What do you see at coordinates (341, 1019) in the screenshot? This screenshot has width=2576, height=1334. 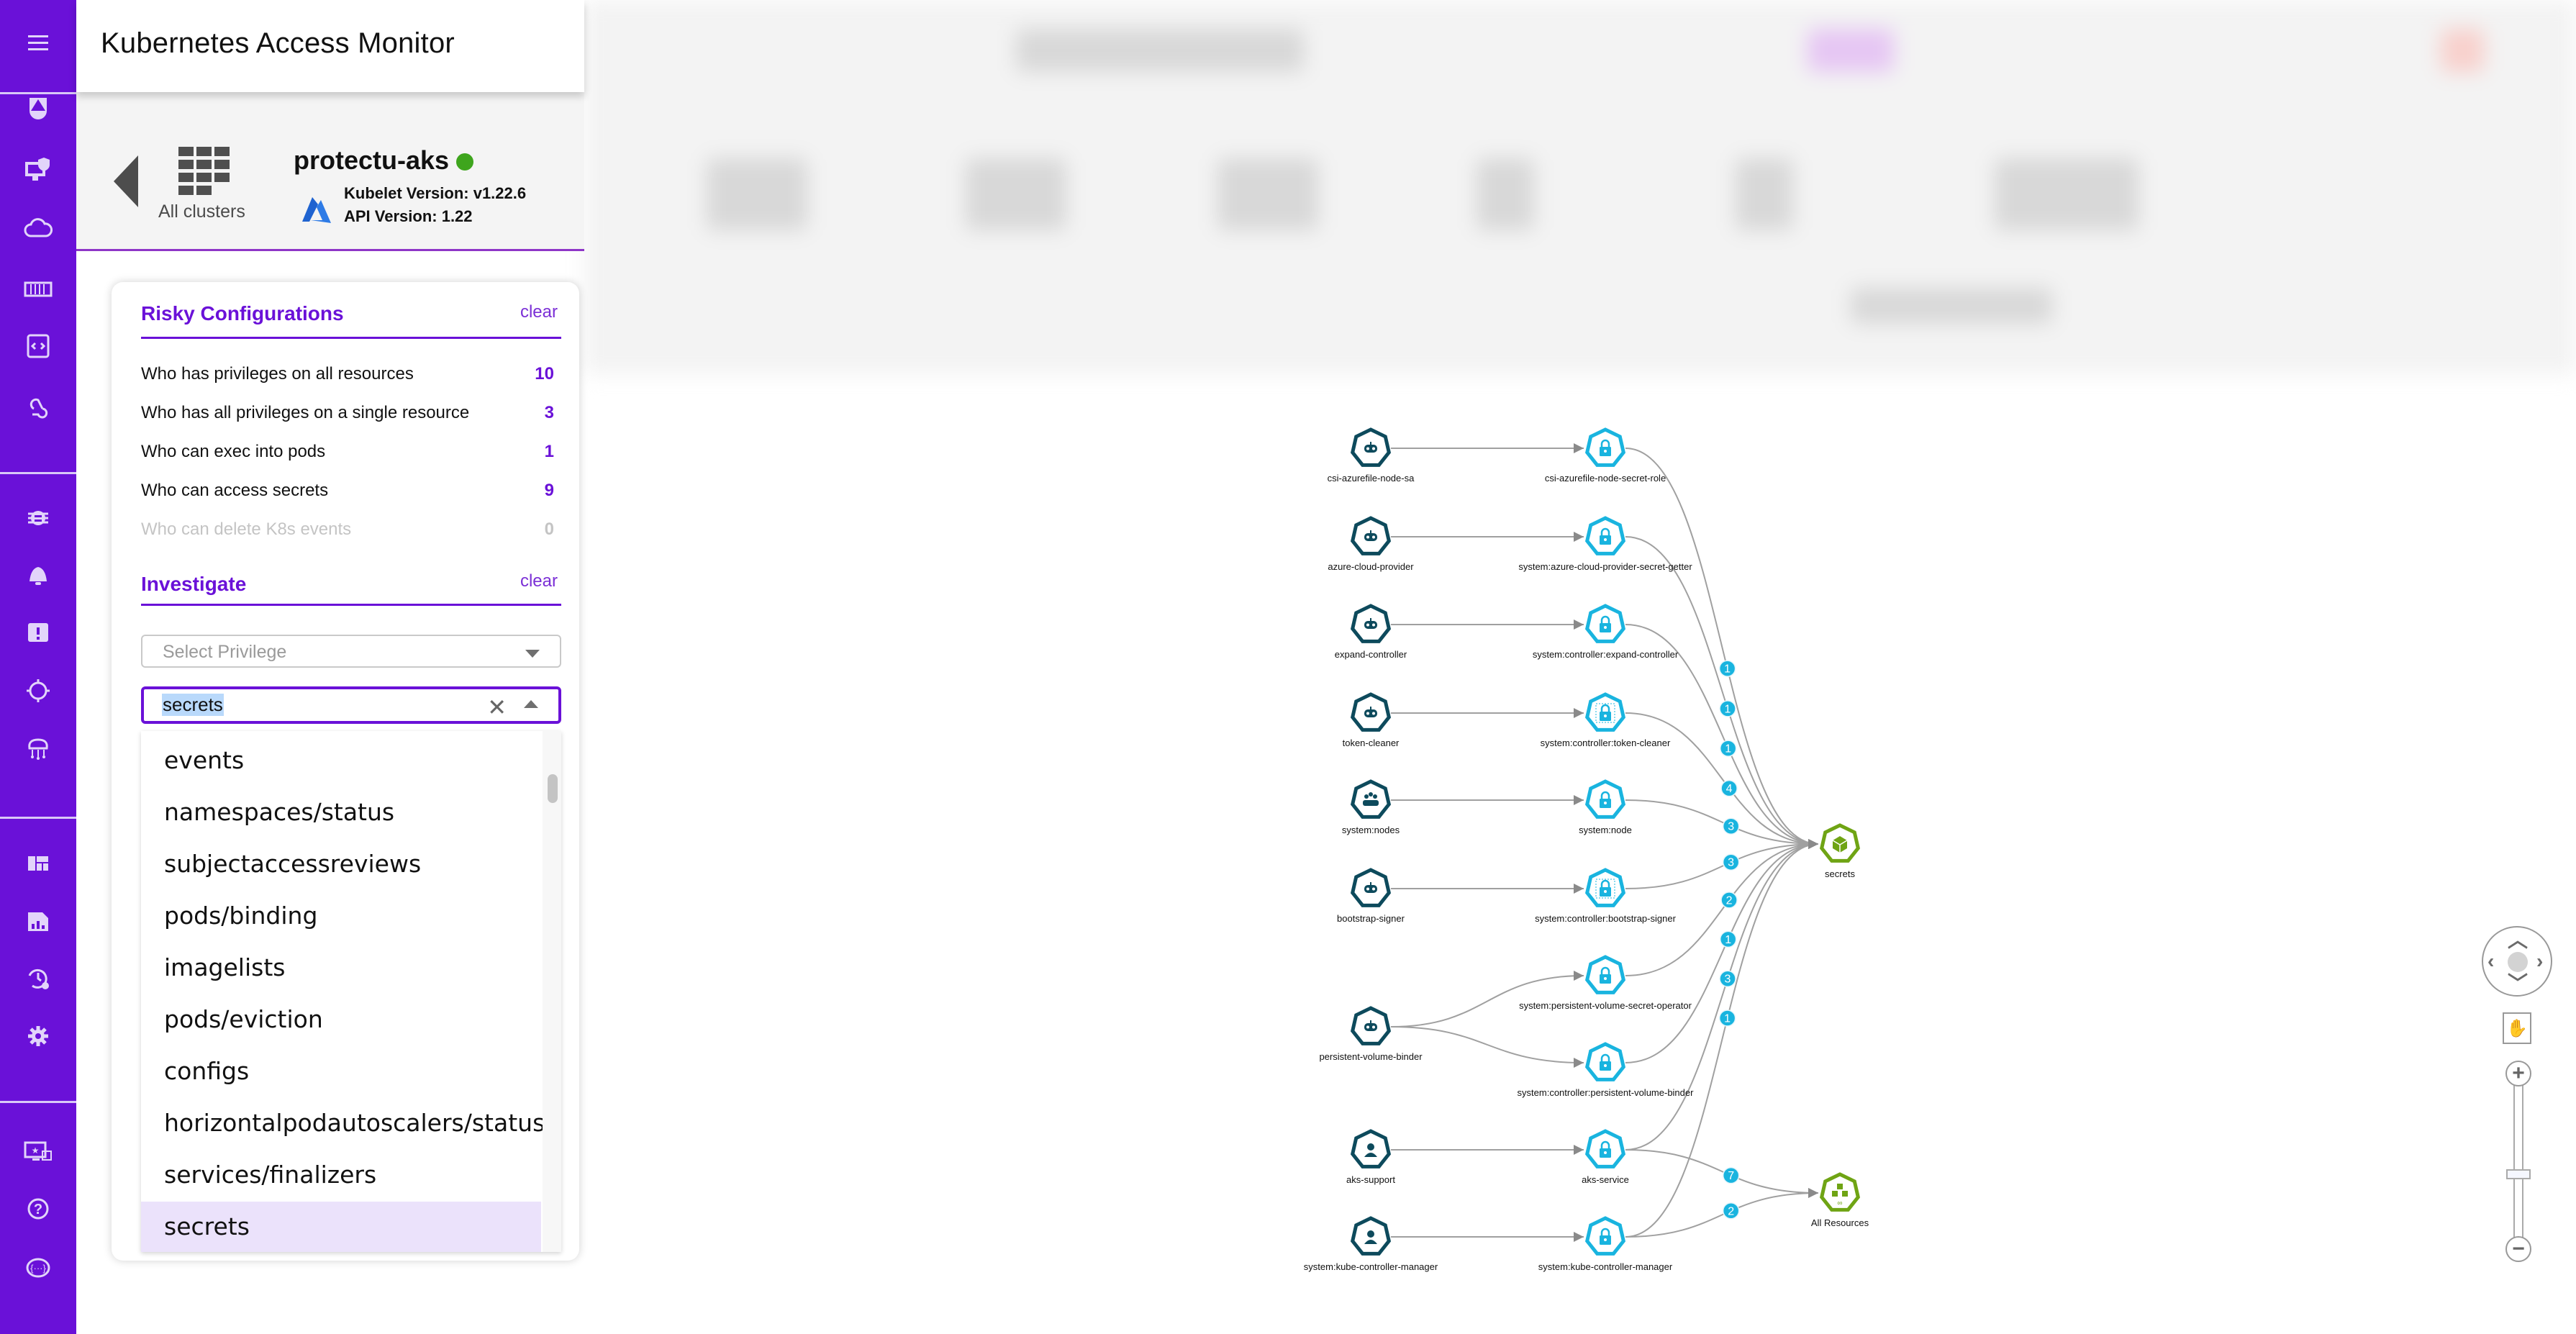 I see `dropdown-option: pods/eviction` at bounding box center [341, 1019].